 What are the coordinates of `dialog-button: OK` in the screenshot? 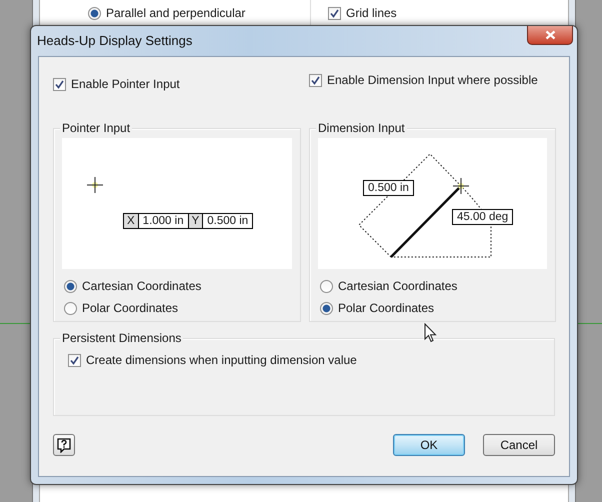 It's located at (429, 445).